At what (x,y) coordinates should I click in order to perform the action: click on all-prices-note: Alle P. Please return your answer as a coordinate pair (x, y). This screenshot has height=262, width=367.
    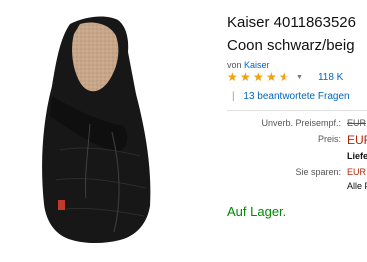
    Looking at the image, I should click on (357, 186).